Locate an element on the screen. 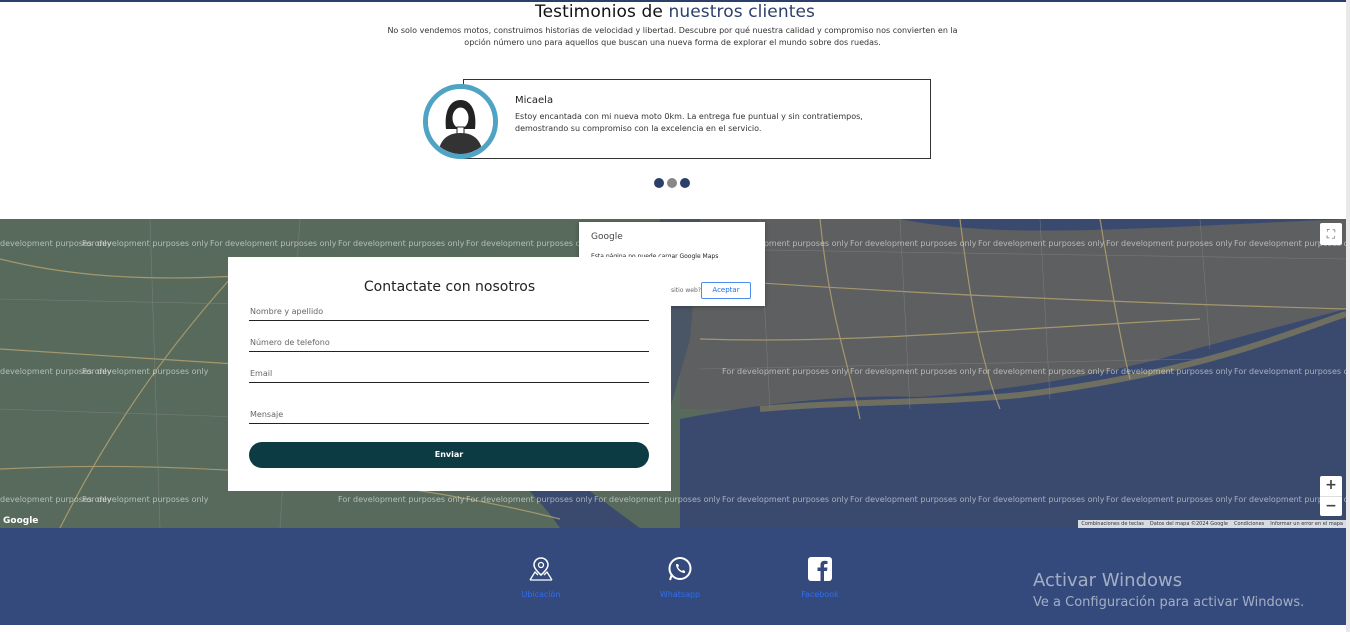  footer-label: Whatsapp is located at coordinates (680, 594).